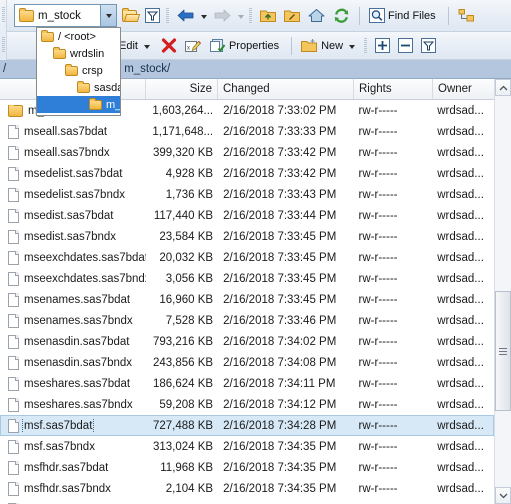 Image resolution: width=511 pixels, height=504 pixels. I want to click on toolbar-grip-folders, so click(250, 15).